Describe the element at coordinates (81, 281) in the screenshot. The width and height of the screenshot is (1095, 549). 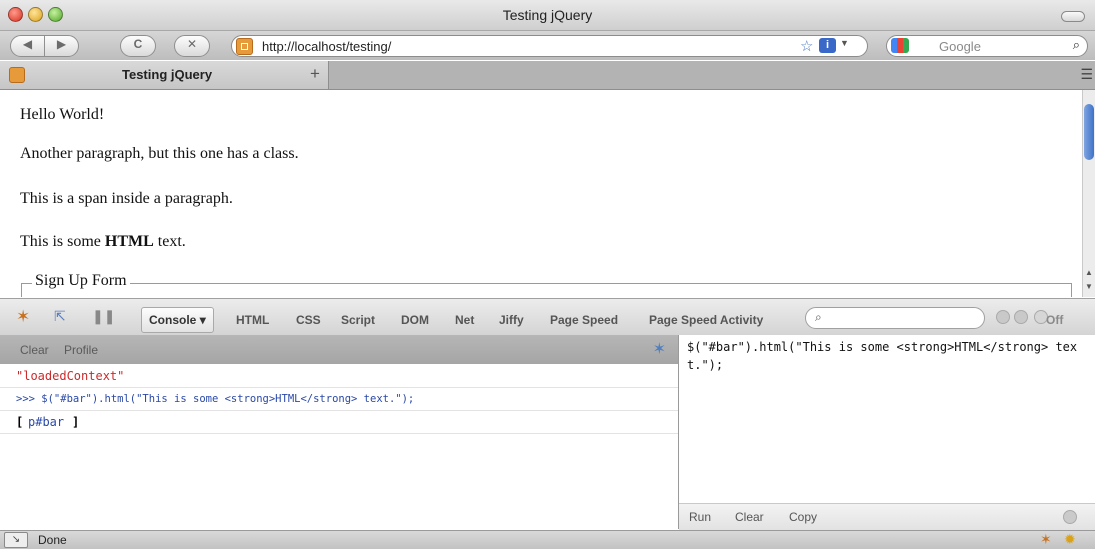
I see `fieldset-legend: Sign Up Form` at that location.